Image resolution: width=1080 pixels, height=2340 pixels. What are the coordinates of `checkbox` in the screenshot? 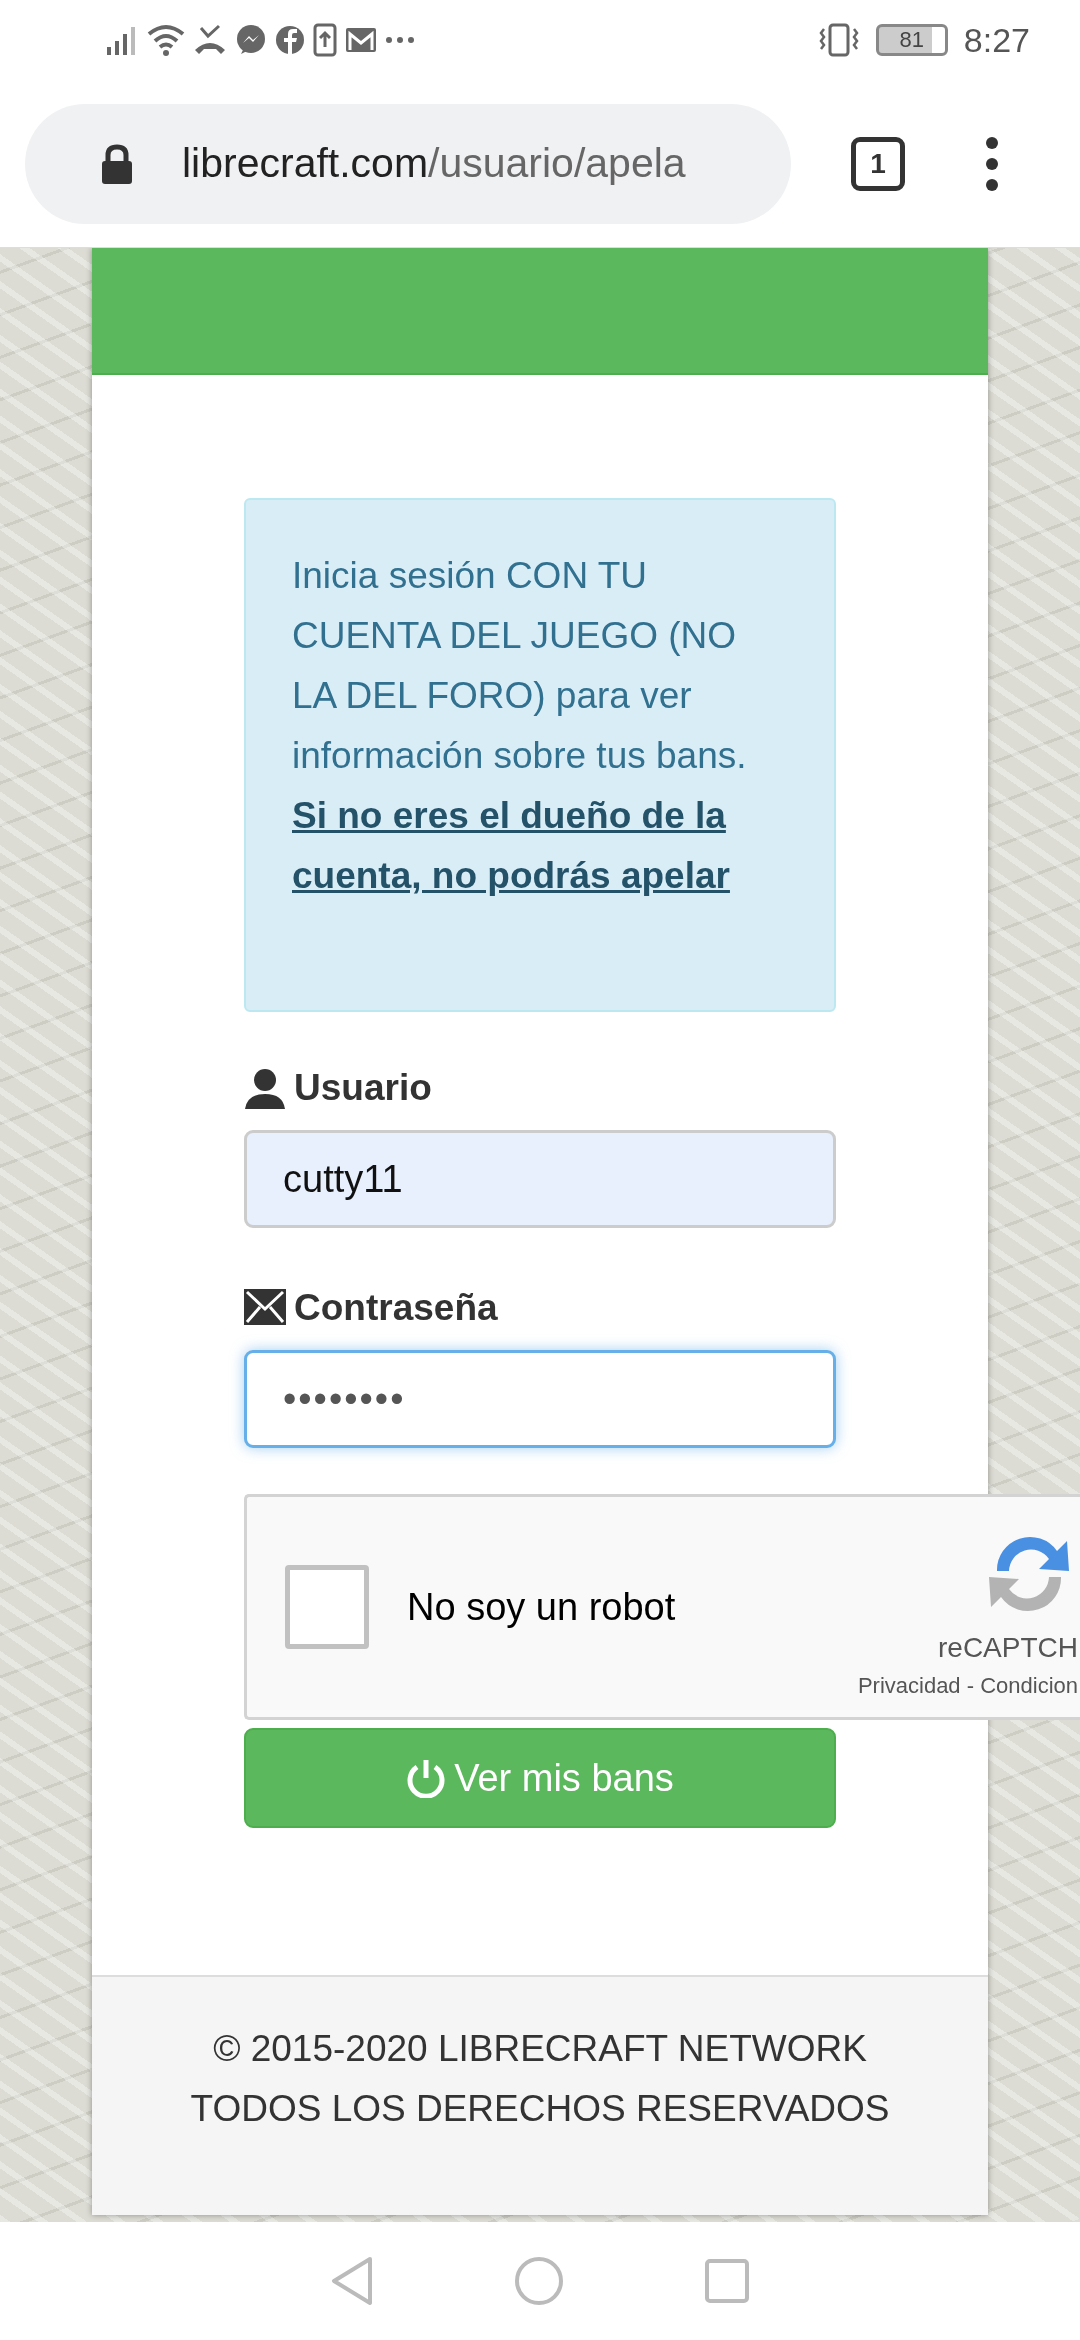 It's located at (327, 1607).